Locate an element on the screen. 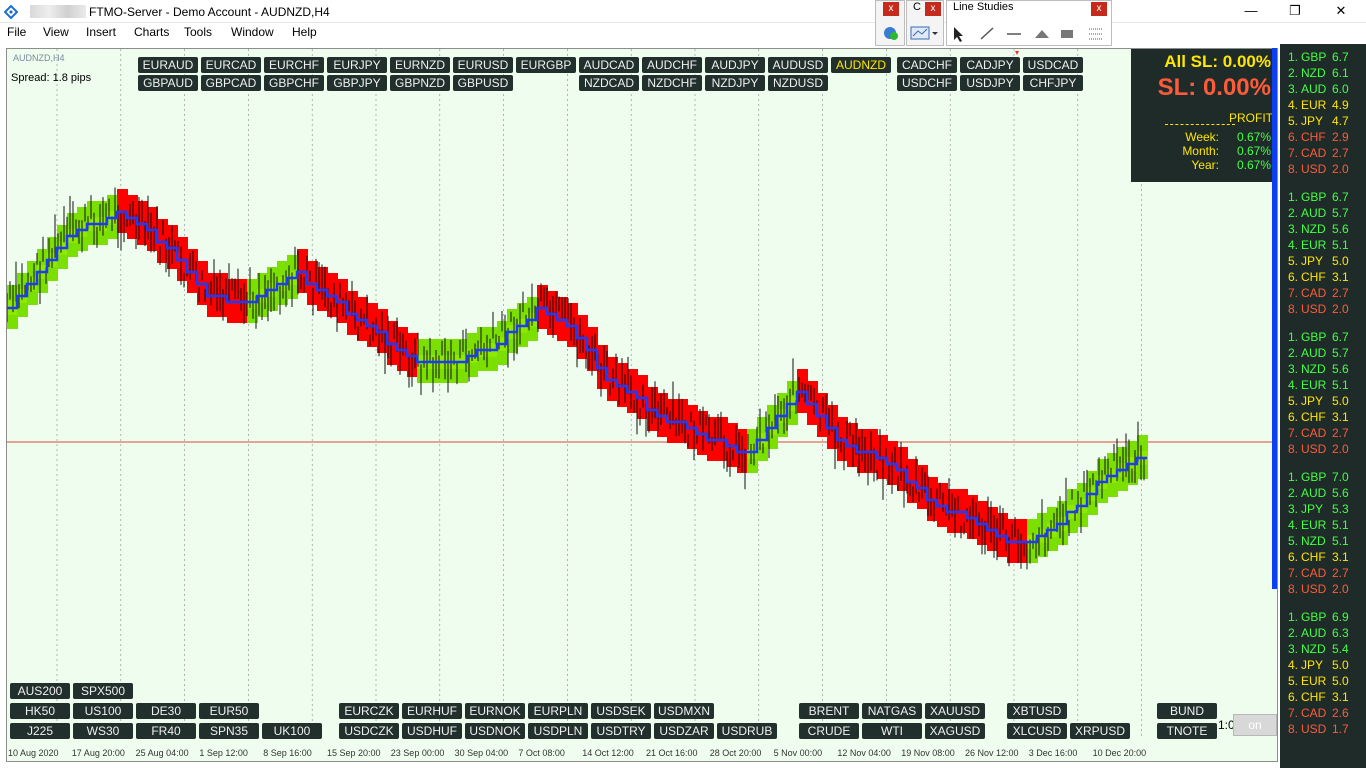  pair-button-chfjpy: CHFJPY is located at coordinates (1053, 83).